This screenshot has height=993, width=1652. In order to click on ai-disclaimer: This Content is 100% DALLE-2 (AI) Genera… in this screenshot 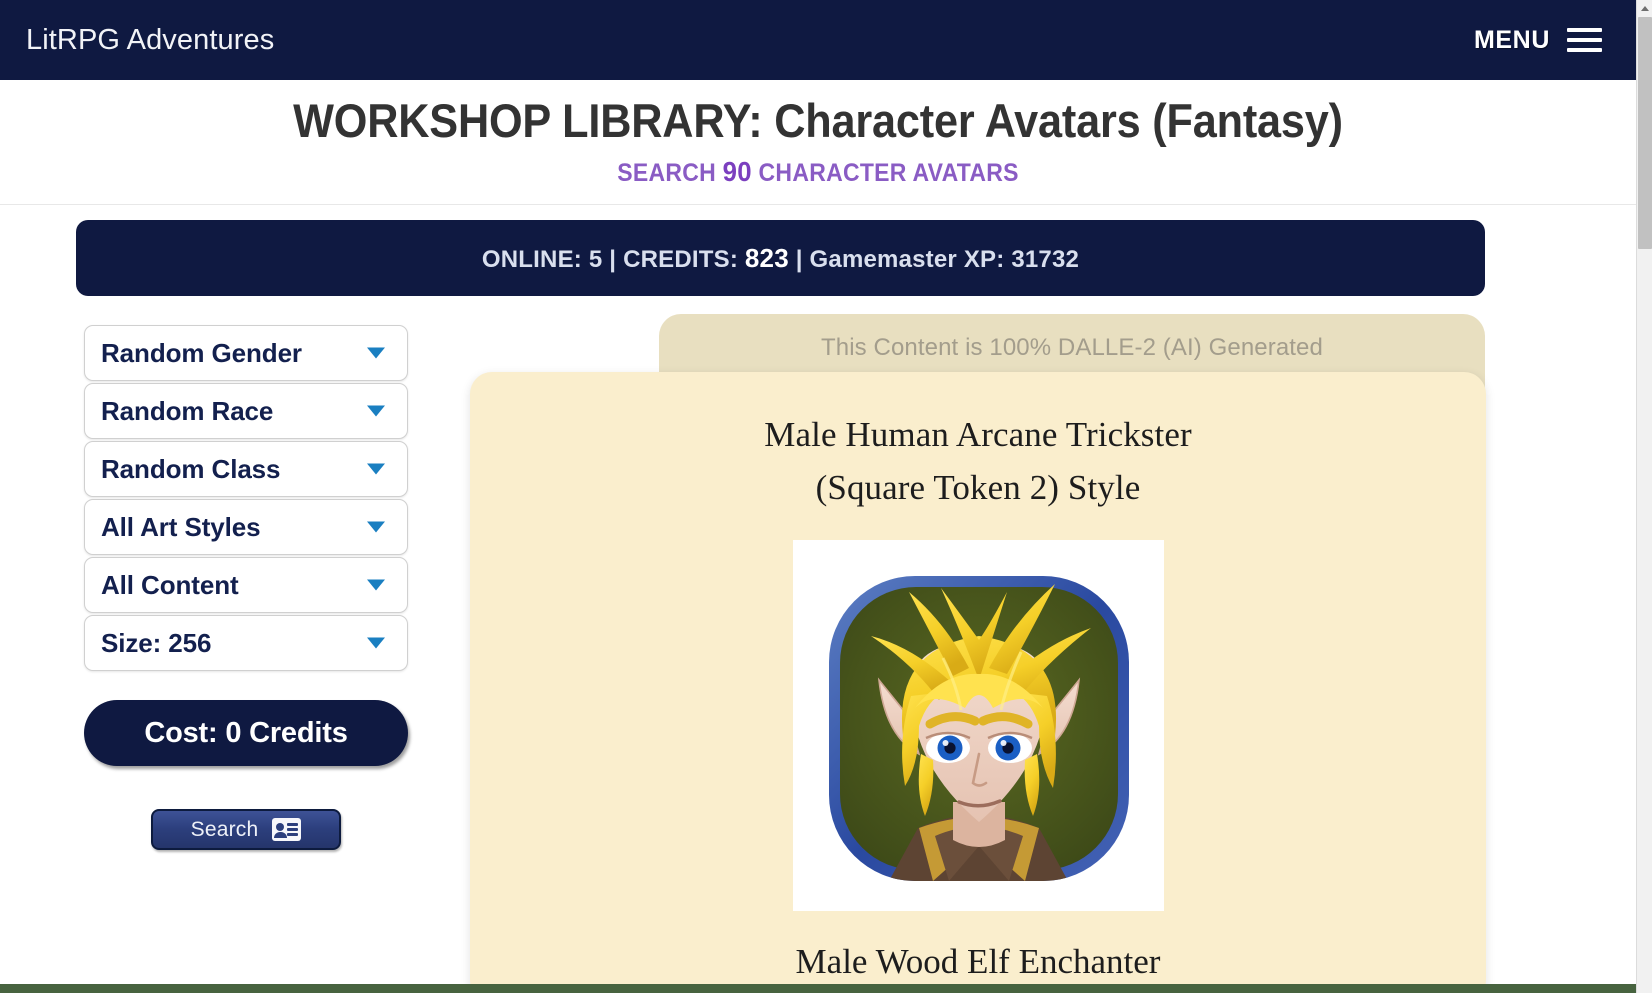, I will do `click(1072, 347)`.